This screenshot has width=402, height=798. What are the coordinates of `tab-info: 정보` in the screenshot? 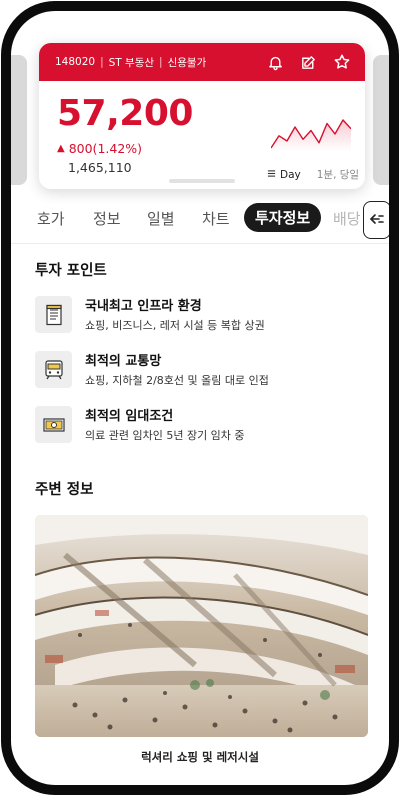 It's located at (107, 218).